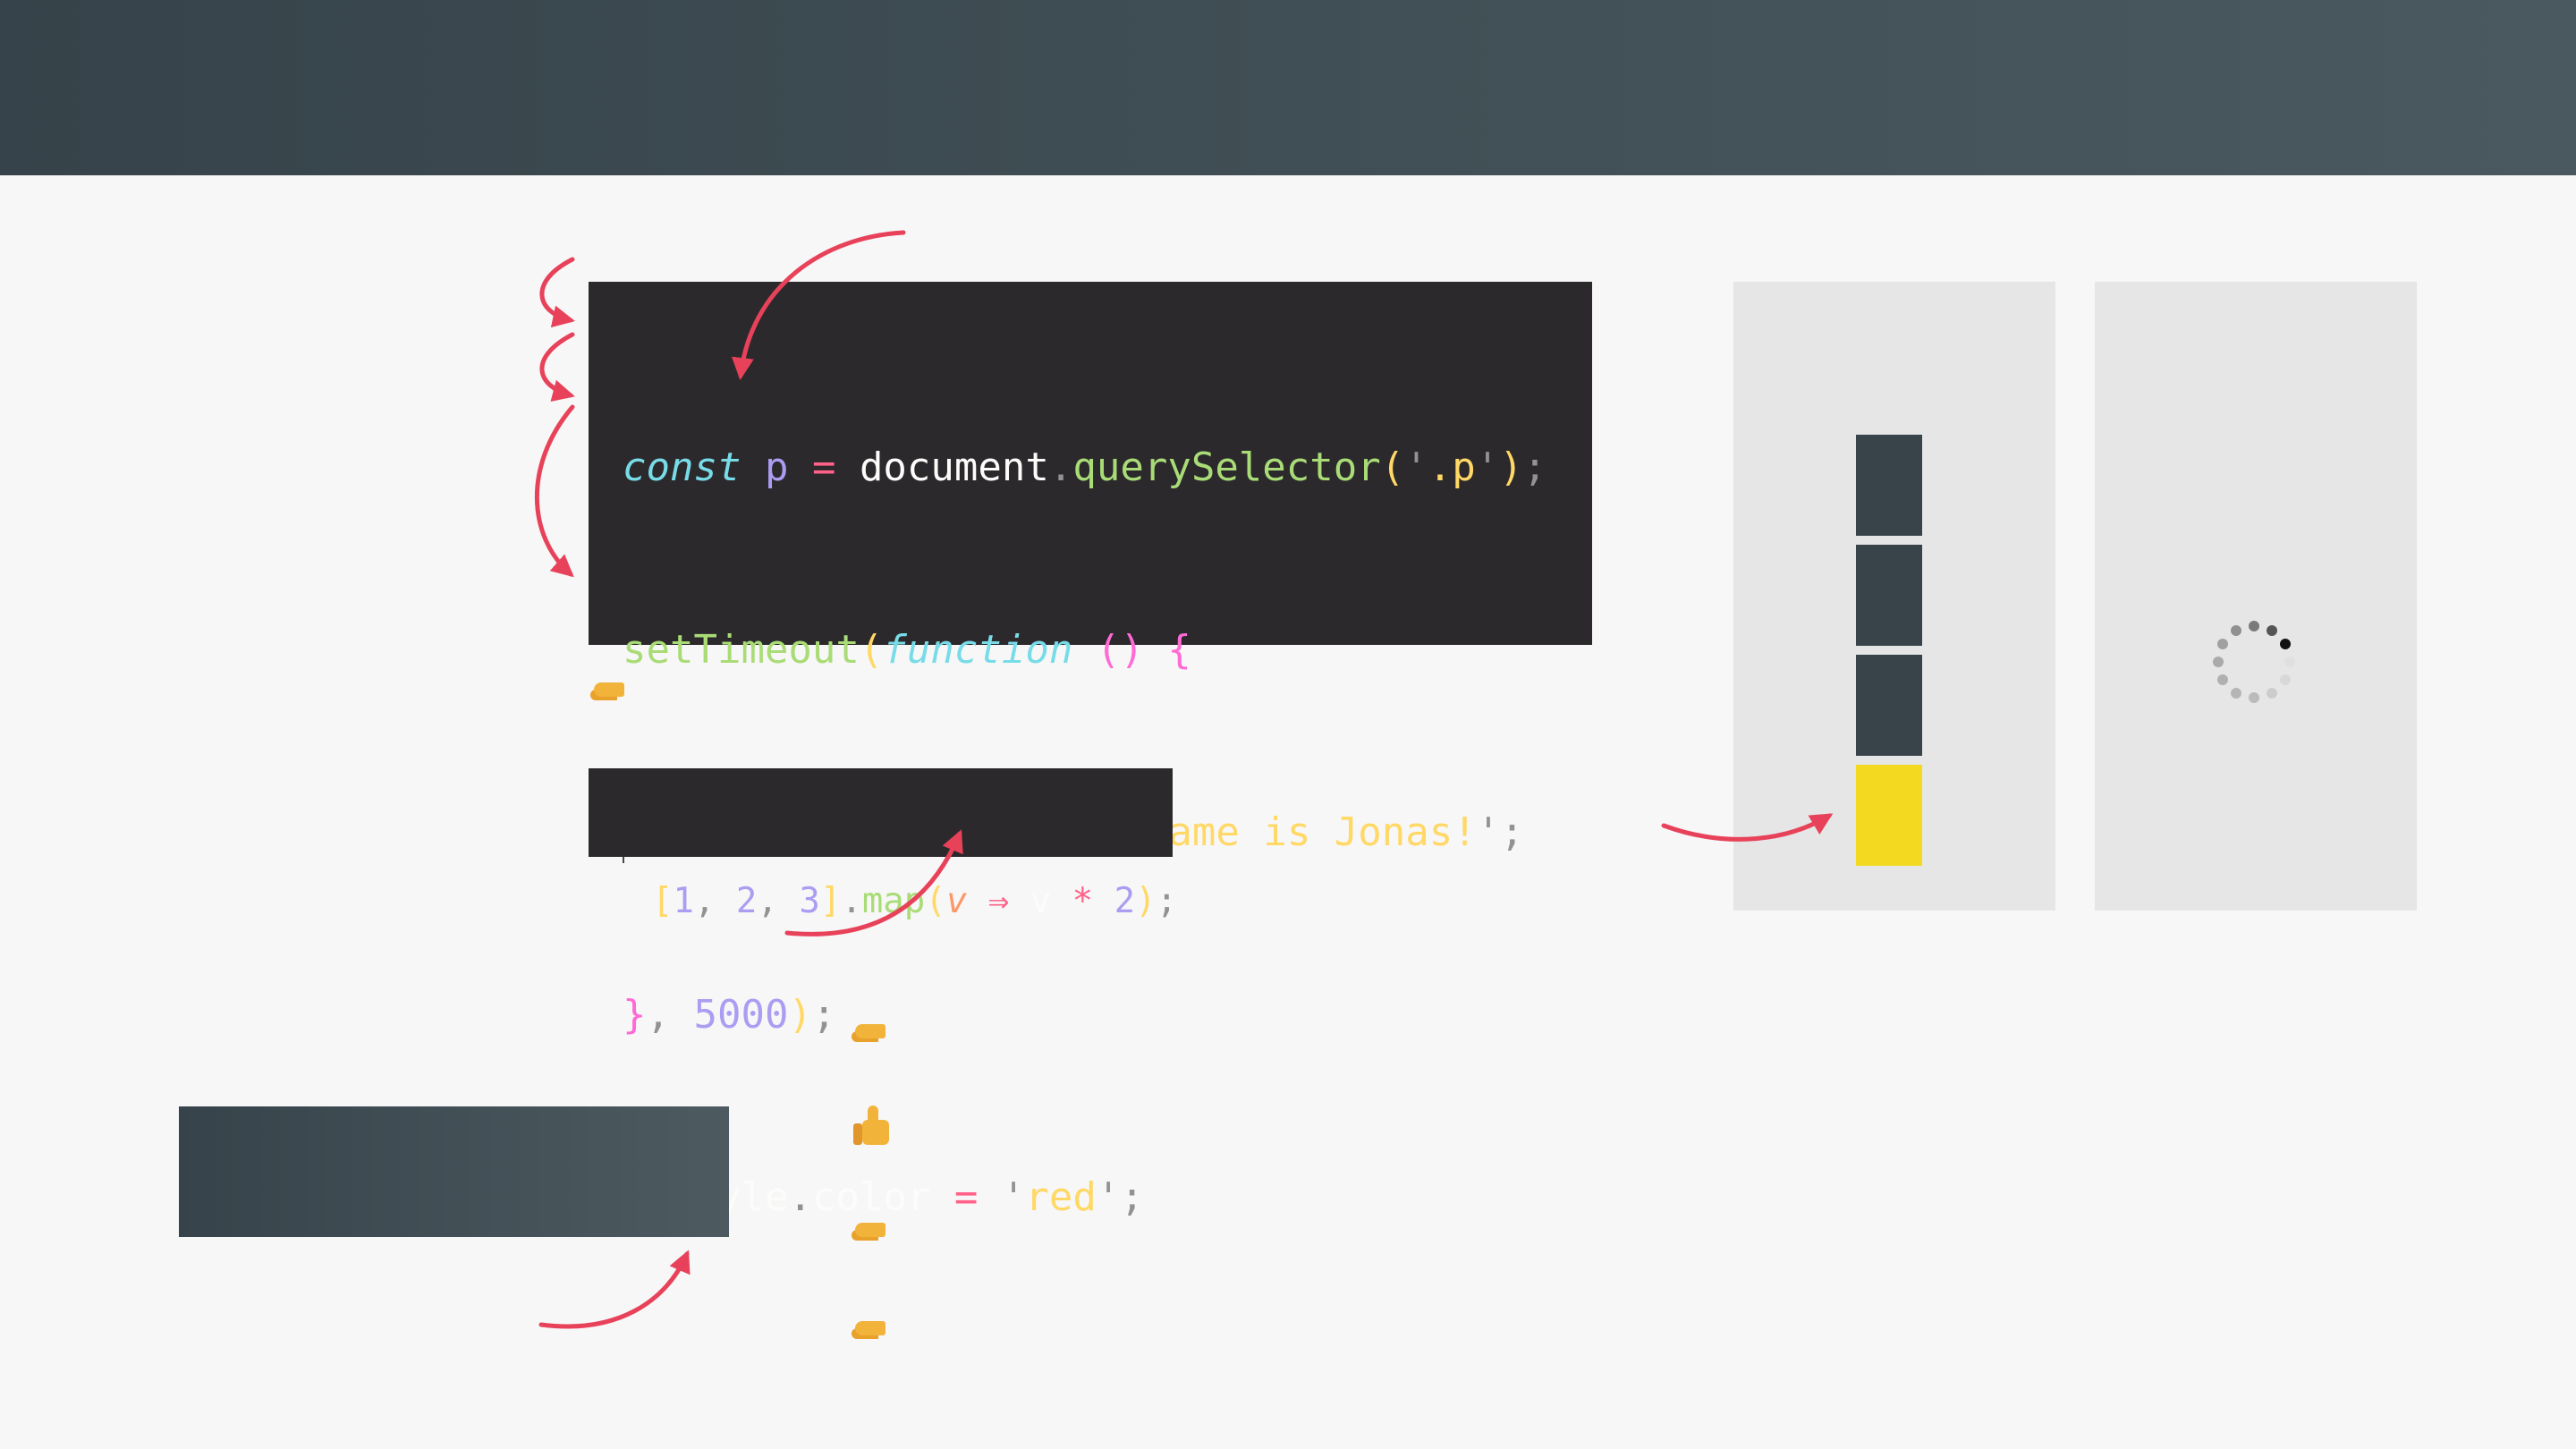 The width and height of the screenshot is (2576, 1449). What do you see at coordinates (809, 901) in the screenshot?
I see `code-token: 3` at bounding box center [809, 901].